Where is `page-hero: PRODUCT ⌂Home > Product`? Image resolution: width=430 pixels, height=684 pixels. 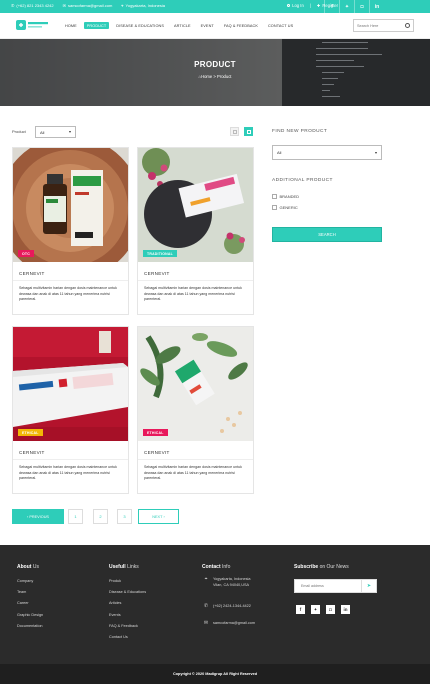
page-hero: PRODUCT ⌂Home > Product is located at coordinates (215, 72).